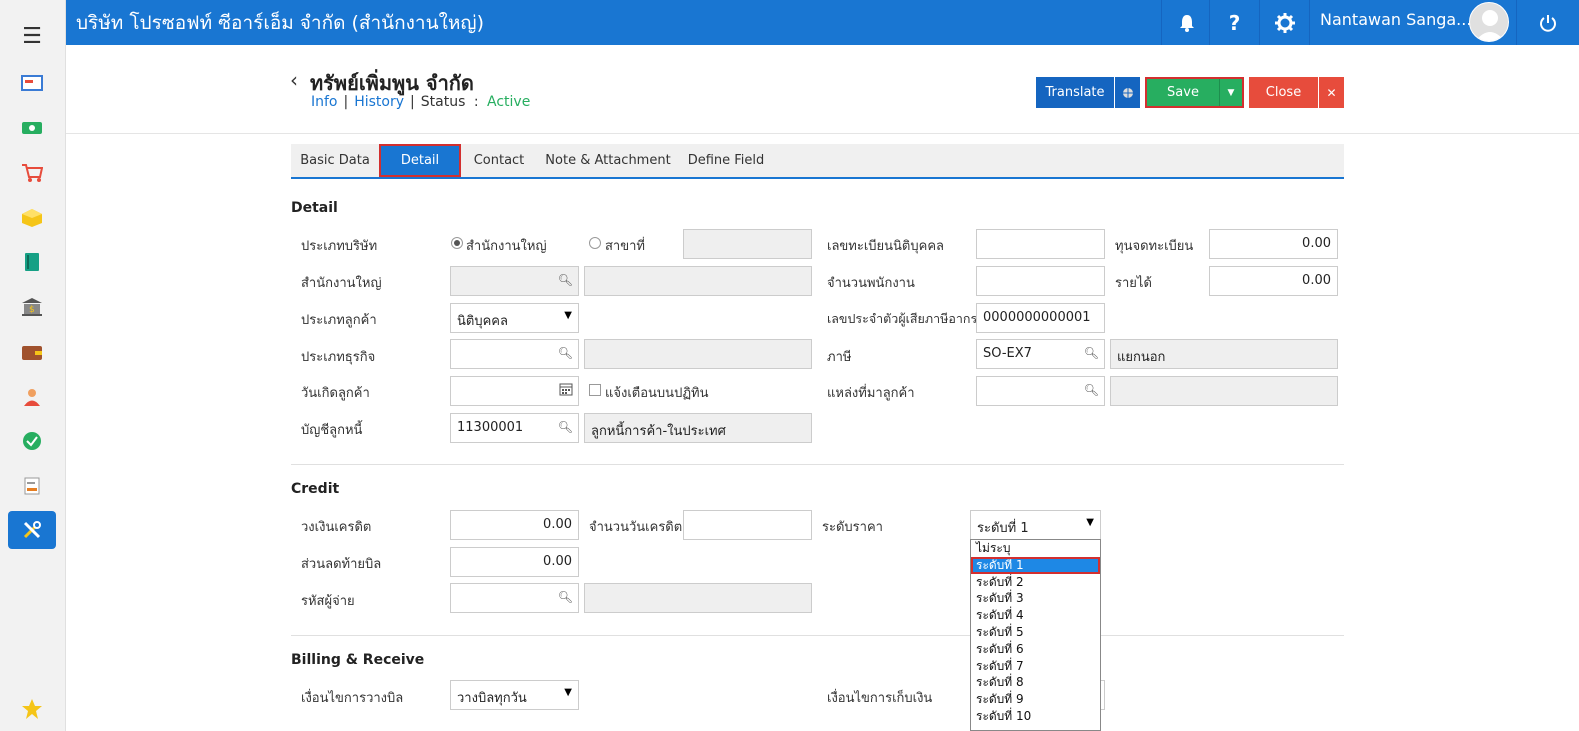 The width and height of the screenshot is (1579, 731). What do you see at coordinates (608, 160) in the screenshot?
I see `tab-note-attachment: Note & Attachment` at bounding box center [608, 160].